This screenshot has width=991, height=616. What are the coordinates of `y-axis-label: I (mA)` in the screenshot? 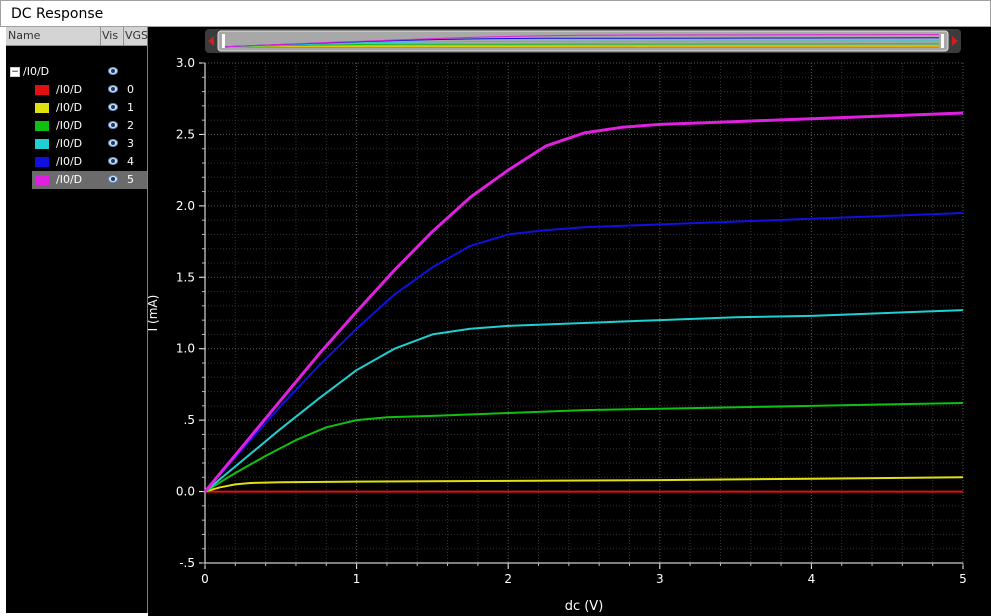 It's located at (154, 313).